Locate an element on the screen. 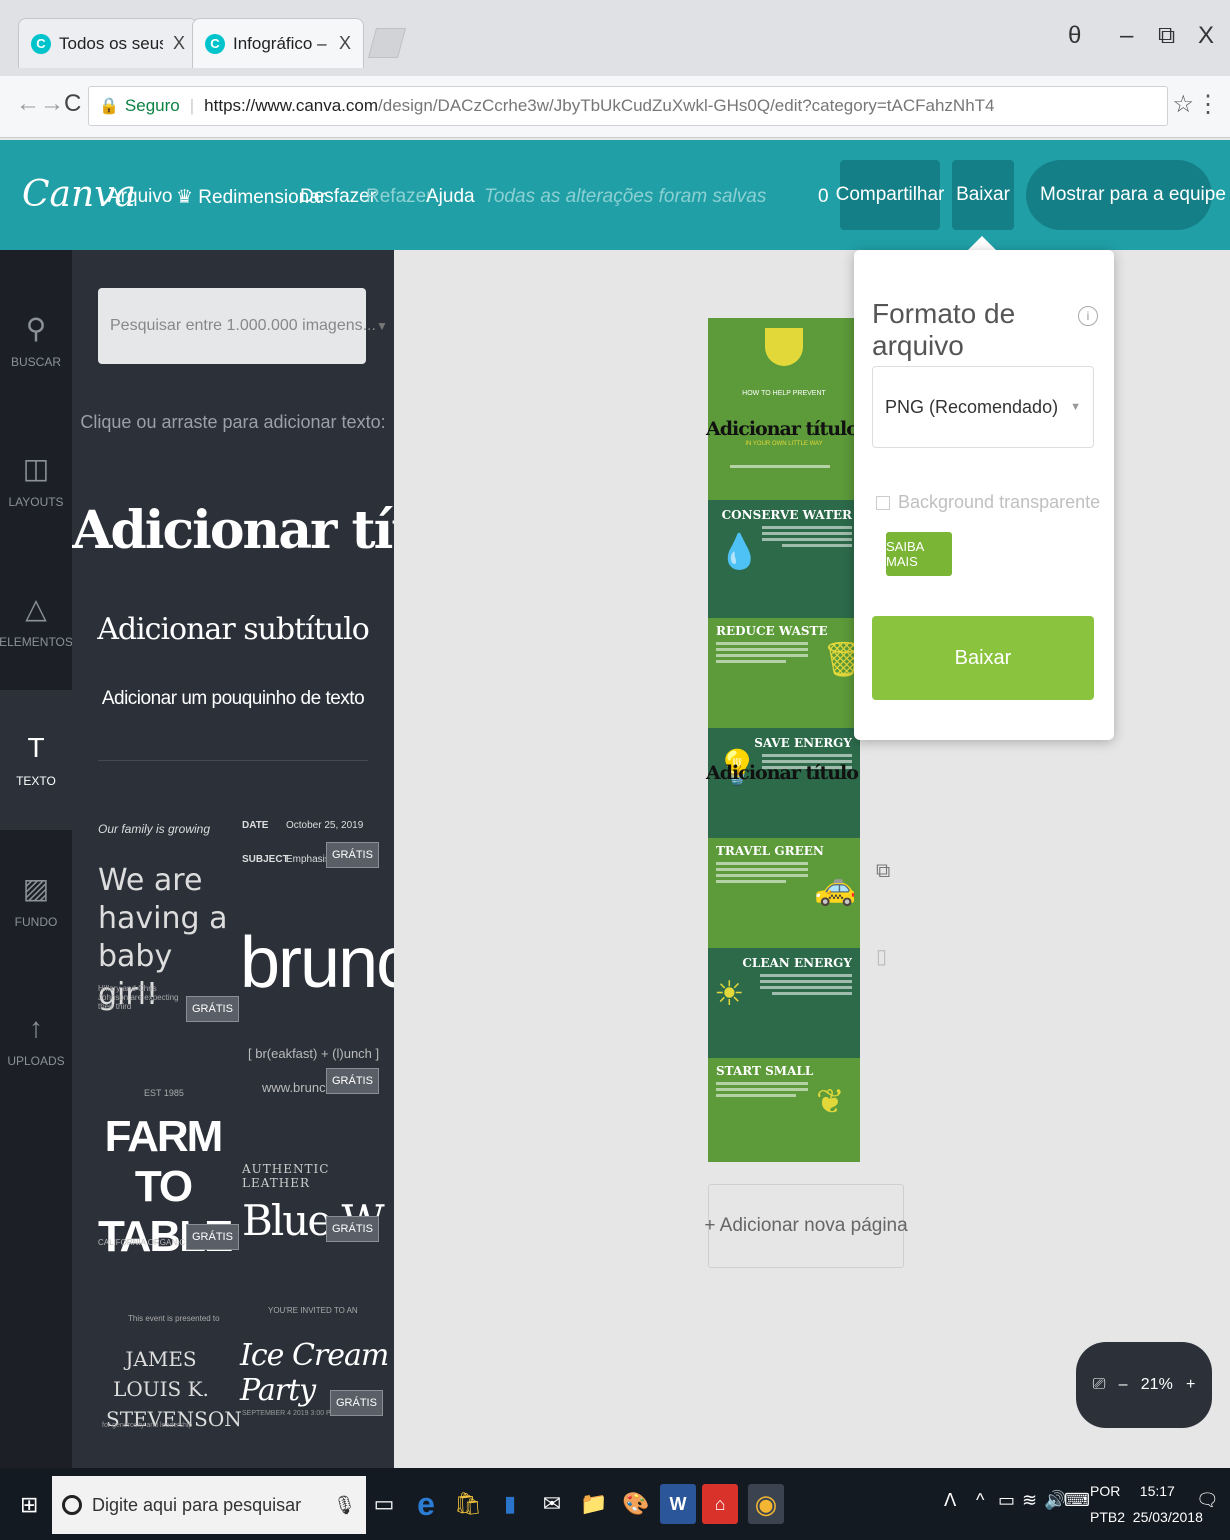 This screenshot has width=1230, height=1540. template-text: JAMES LOUIS K. STEVENSON is located at coordinates (174, 1389).